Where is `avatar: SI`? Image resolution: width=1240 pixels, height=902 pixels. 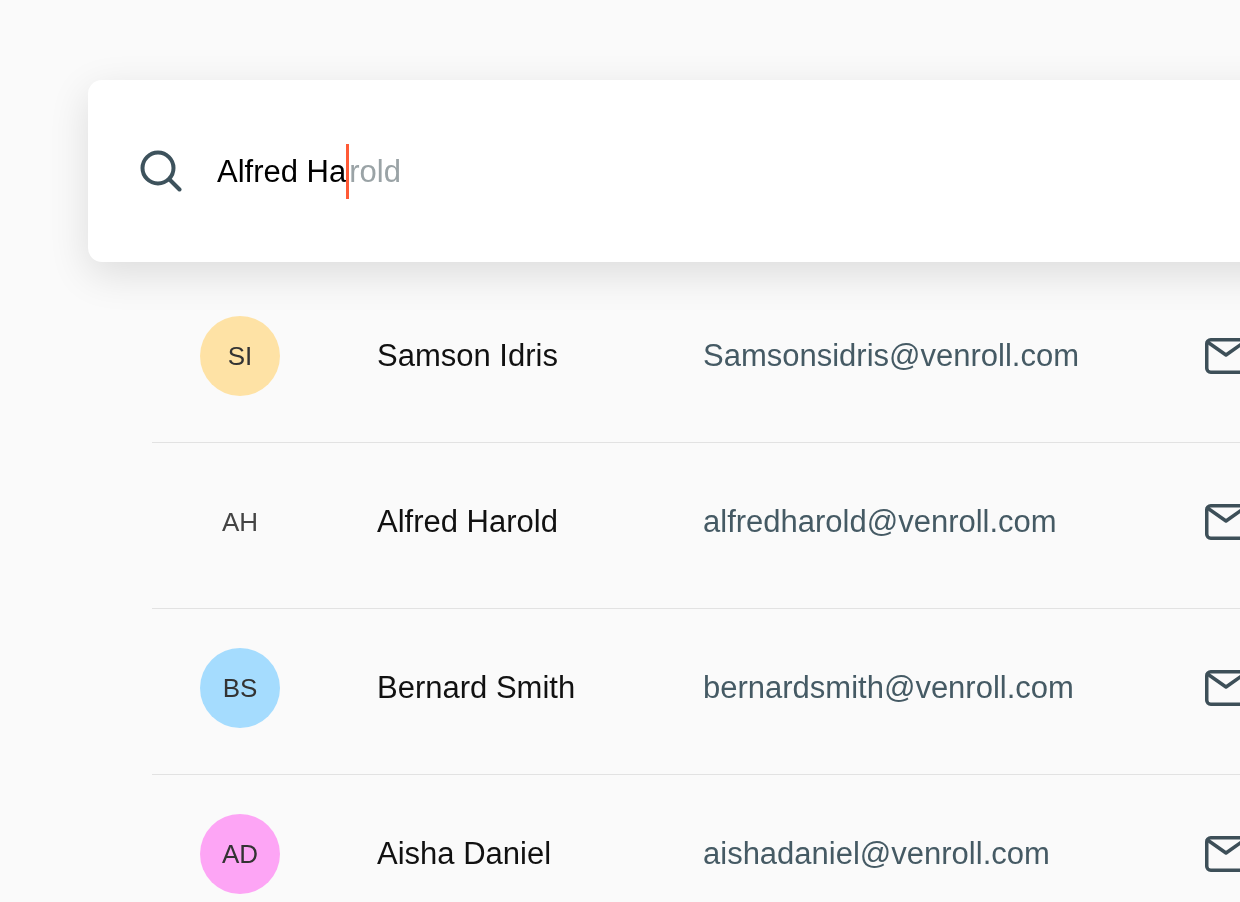 avatar: SI is located at coordinates (240, 356).